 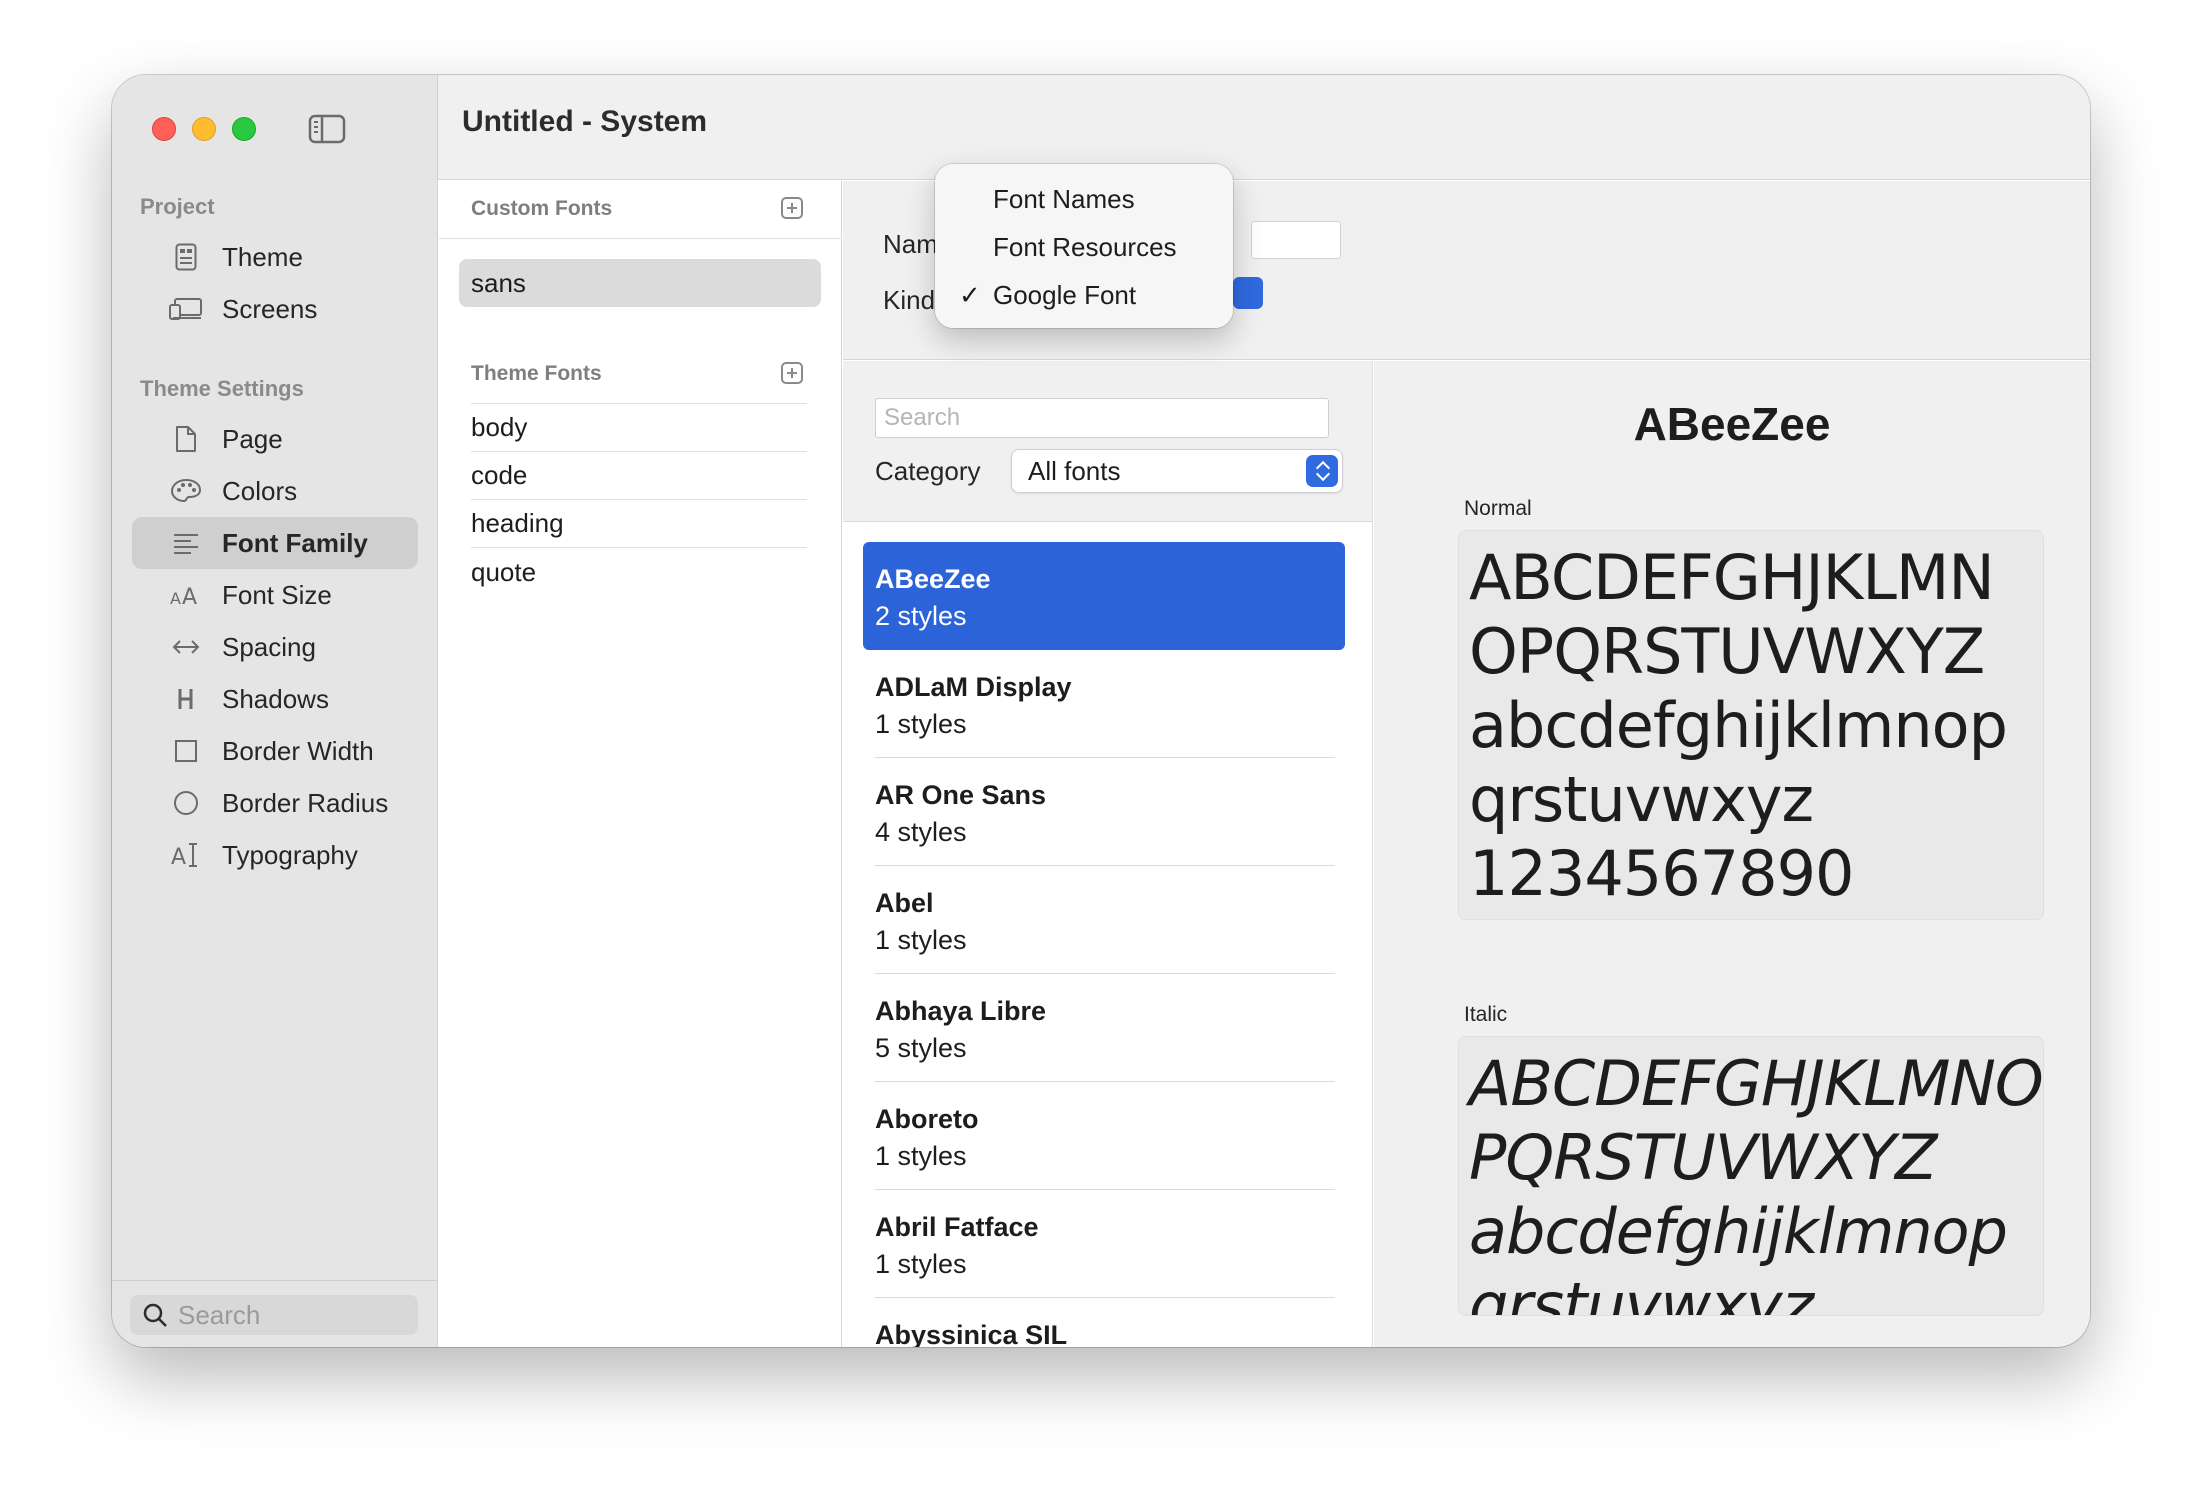 What do you see at coordinates (542, 208) in the screenshot?
I see `custom-fonts-header: Custom Fonts` at bounding box center [542, 208].